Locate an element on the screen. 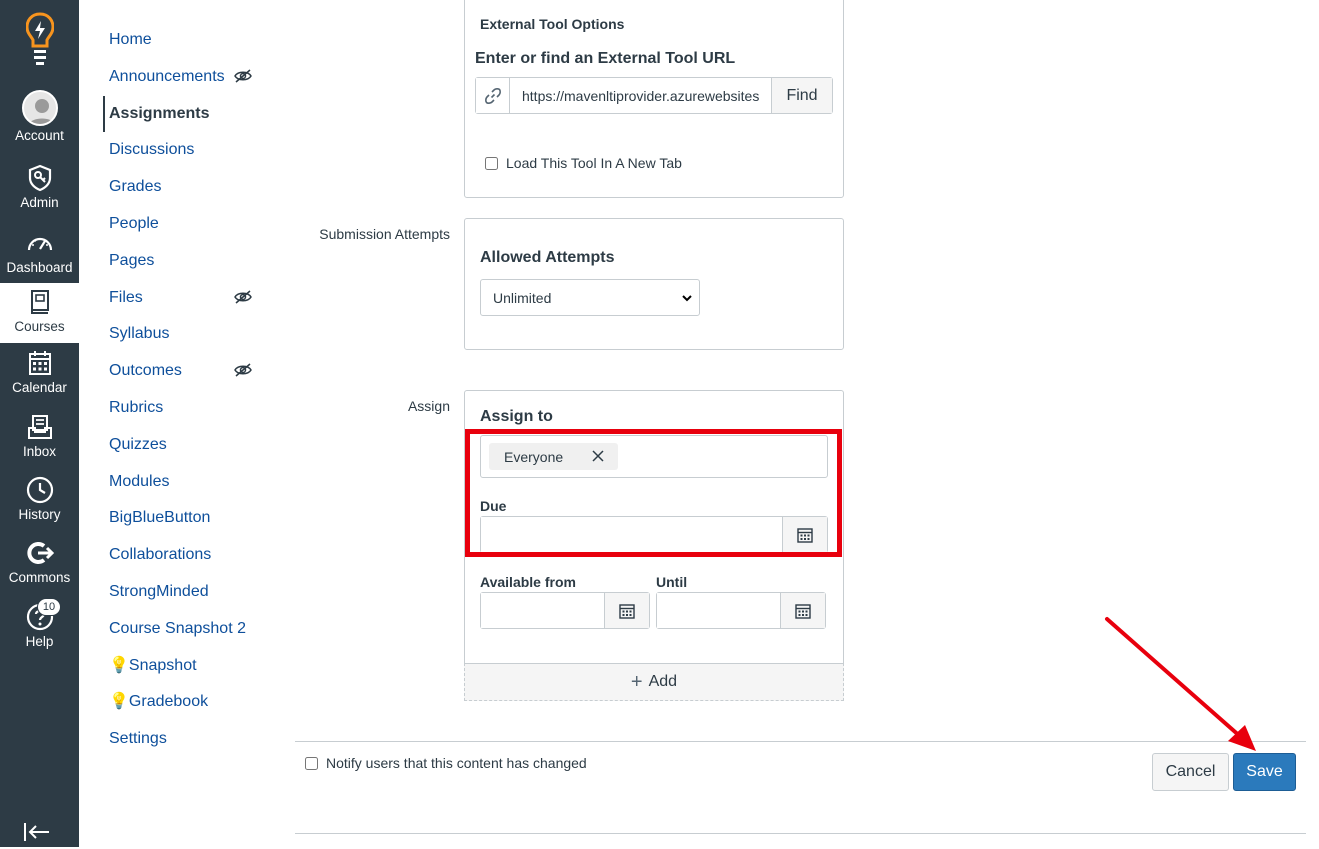 Image resolution: width=1319 pixels, height=849 pixels. add-label: Add is located at coordinates (663, 681).